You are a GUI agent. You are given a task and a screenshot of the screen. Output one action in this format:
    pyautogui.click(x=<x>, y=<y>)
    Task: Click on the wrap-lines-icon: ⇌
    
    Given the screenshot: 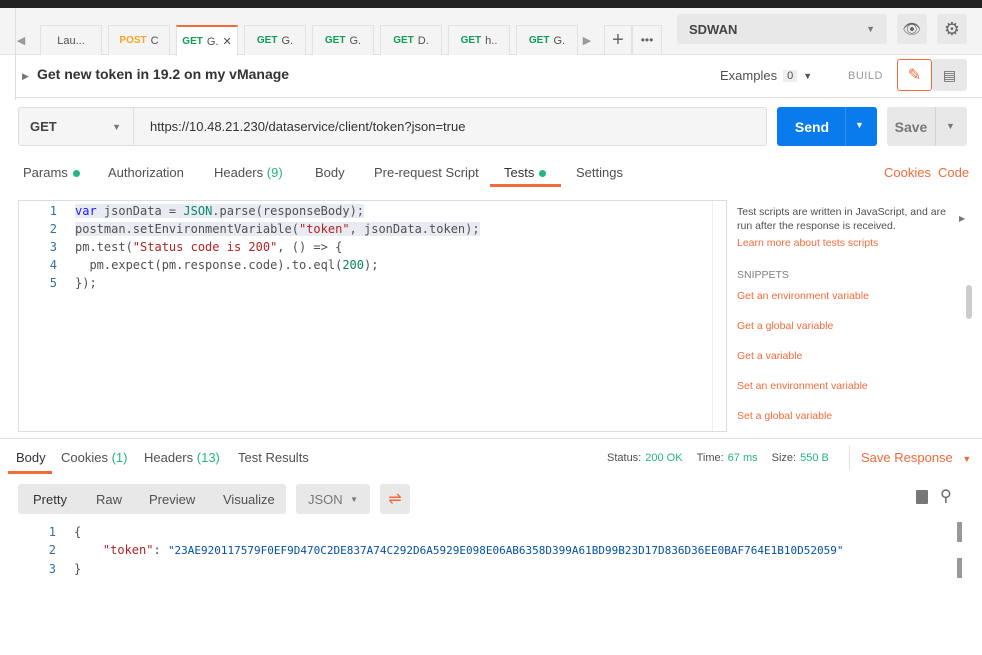 What is the action you would take?
    pyautogui.click(x=395, y=499)
    